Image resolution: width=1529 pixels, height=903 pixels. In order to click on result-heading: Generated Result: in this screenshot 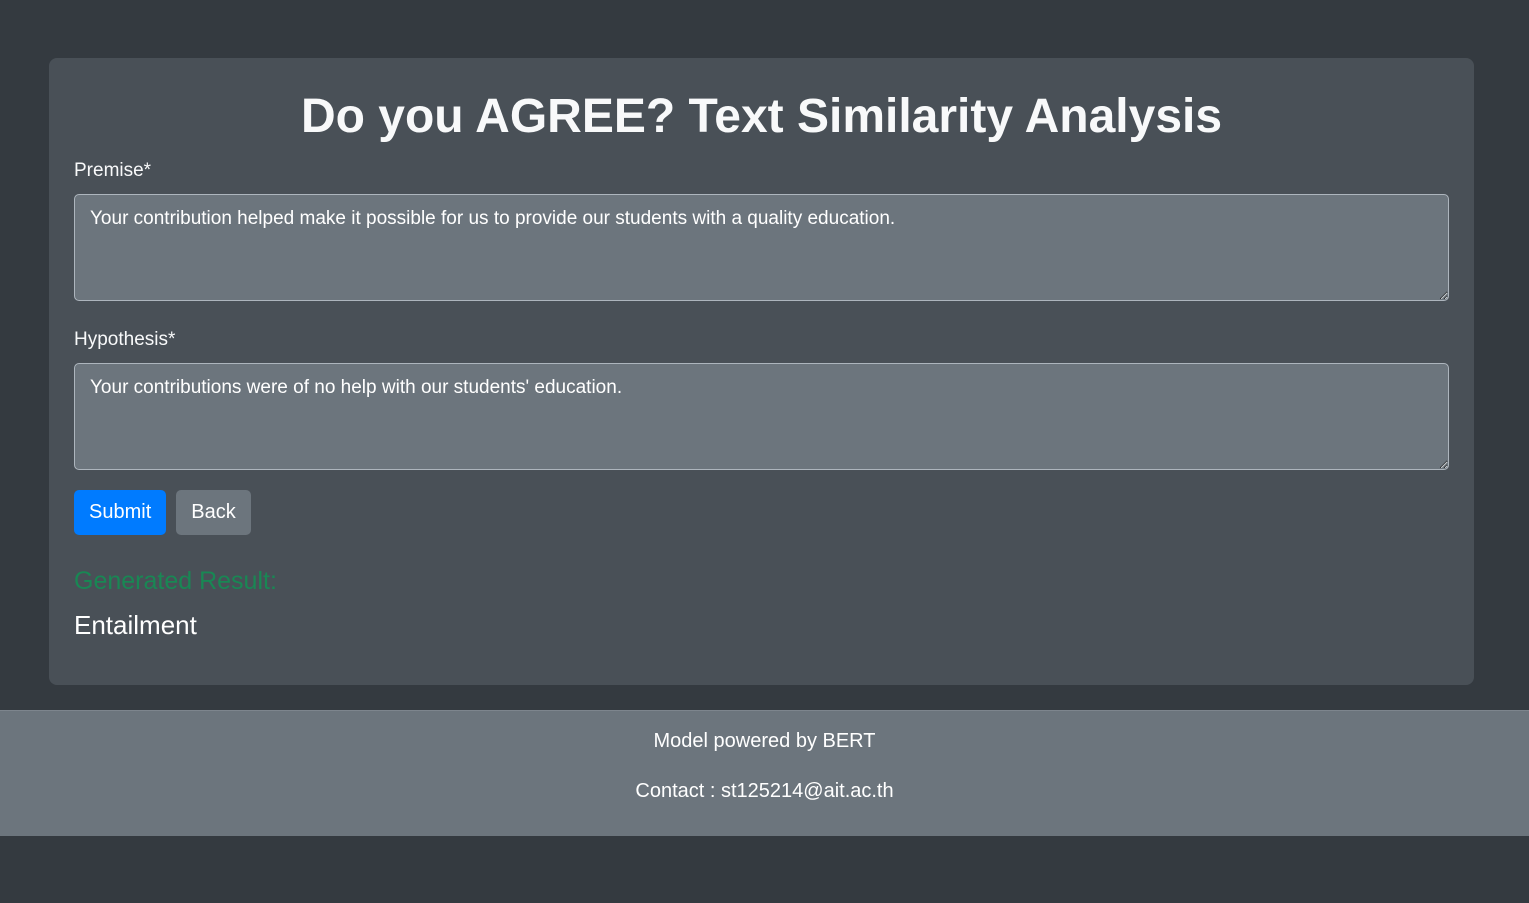, I will do `click(175, 581)`.